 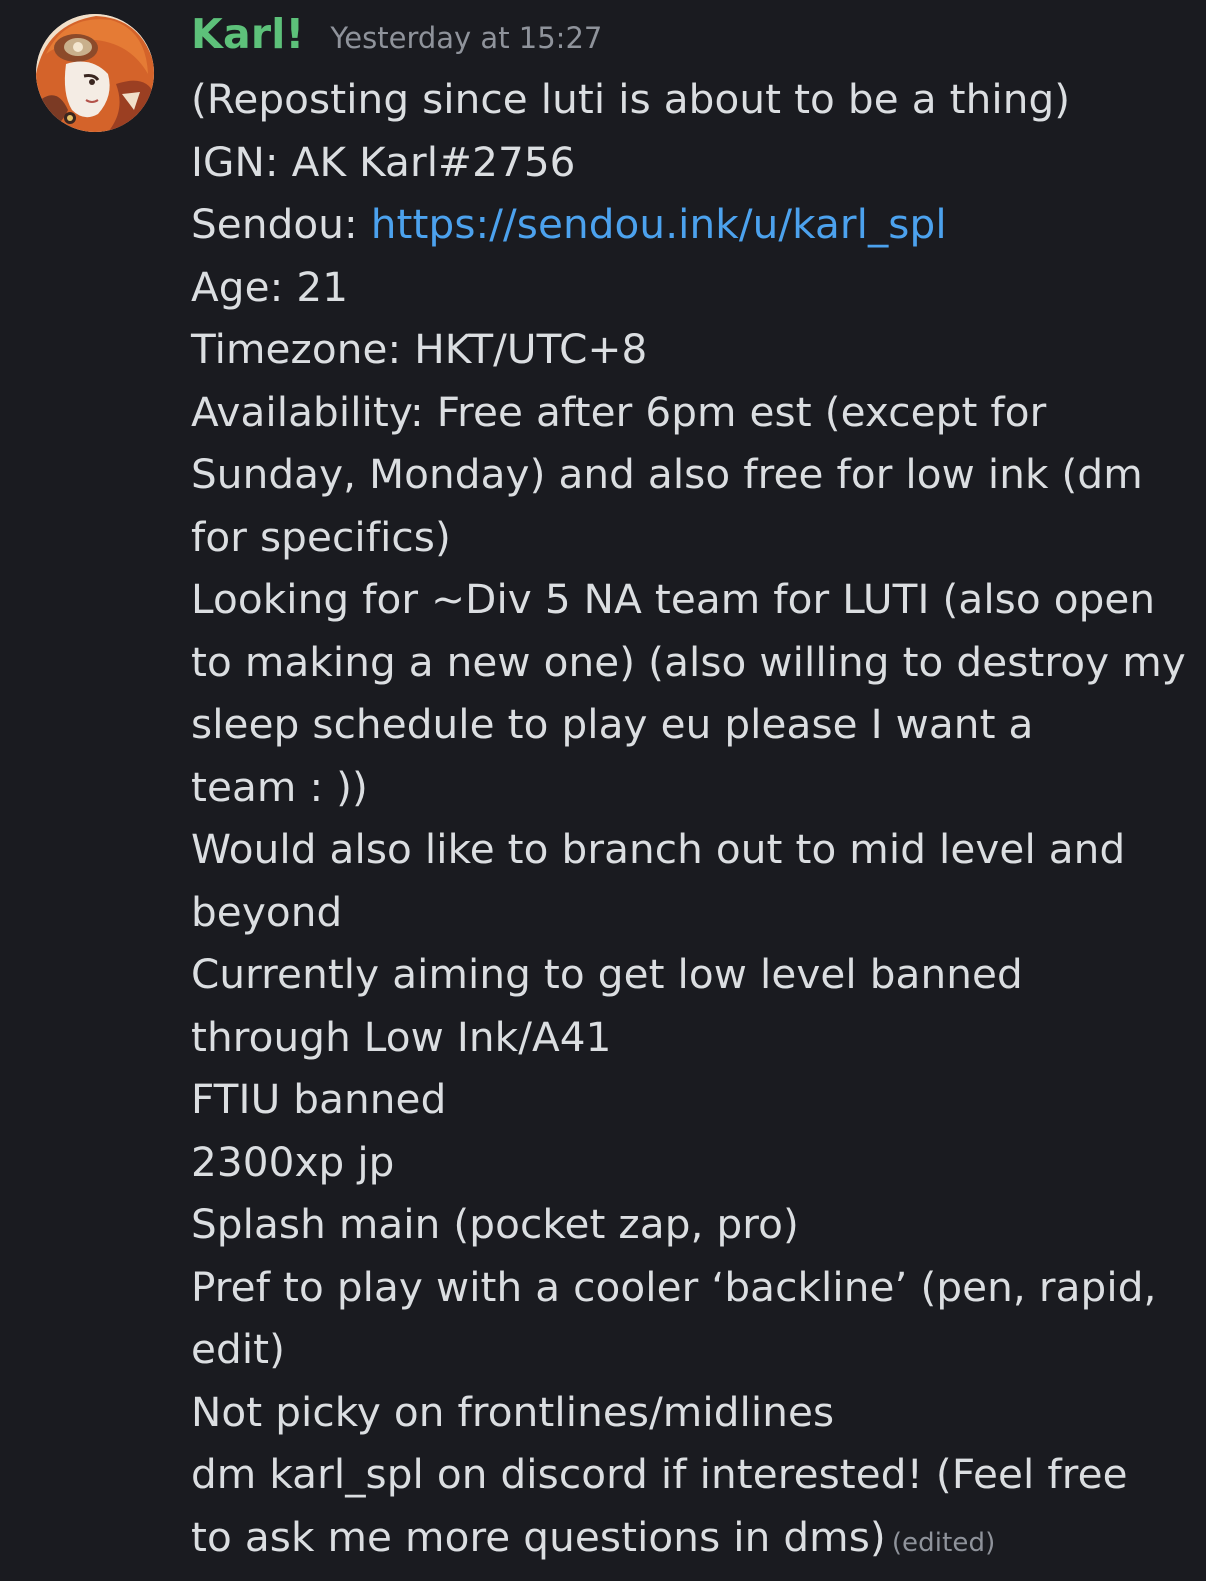 I want to click on message-line: to ask me more questions in dms) (edited), so click(x=686, y=1540).